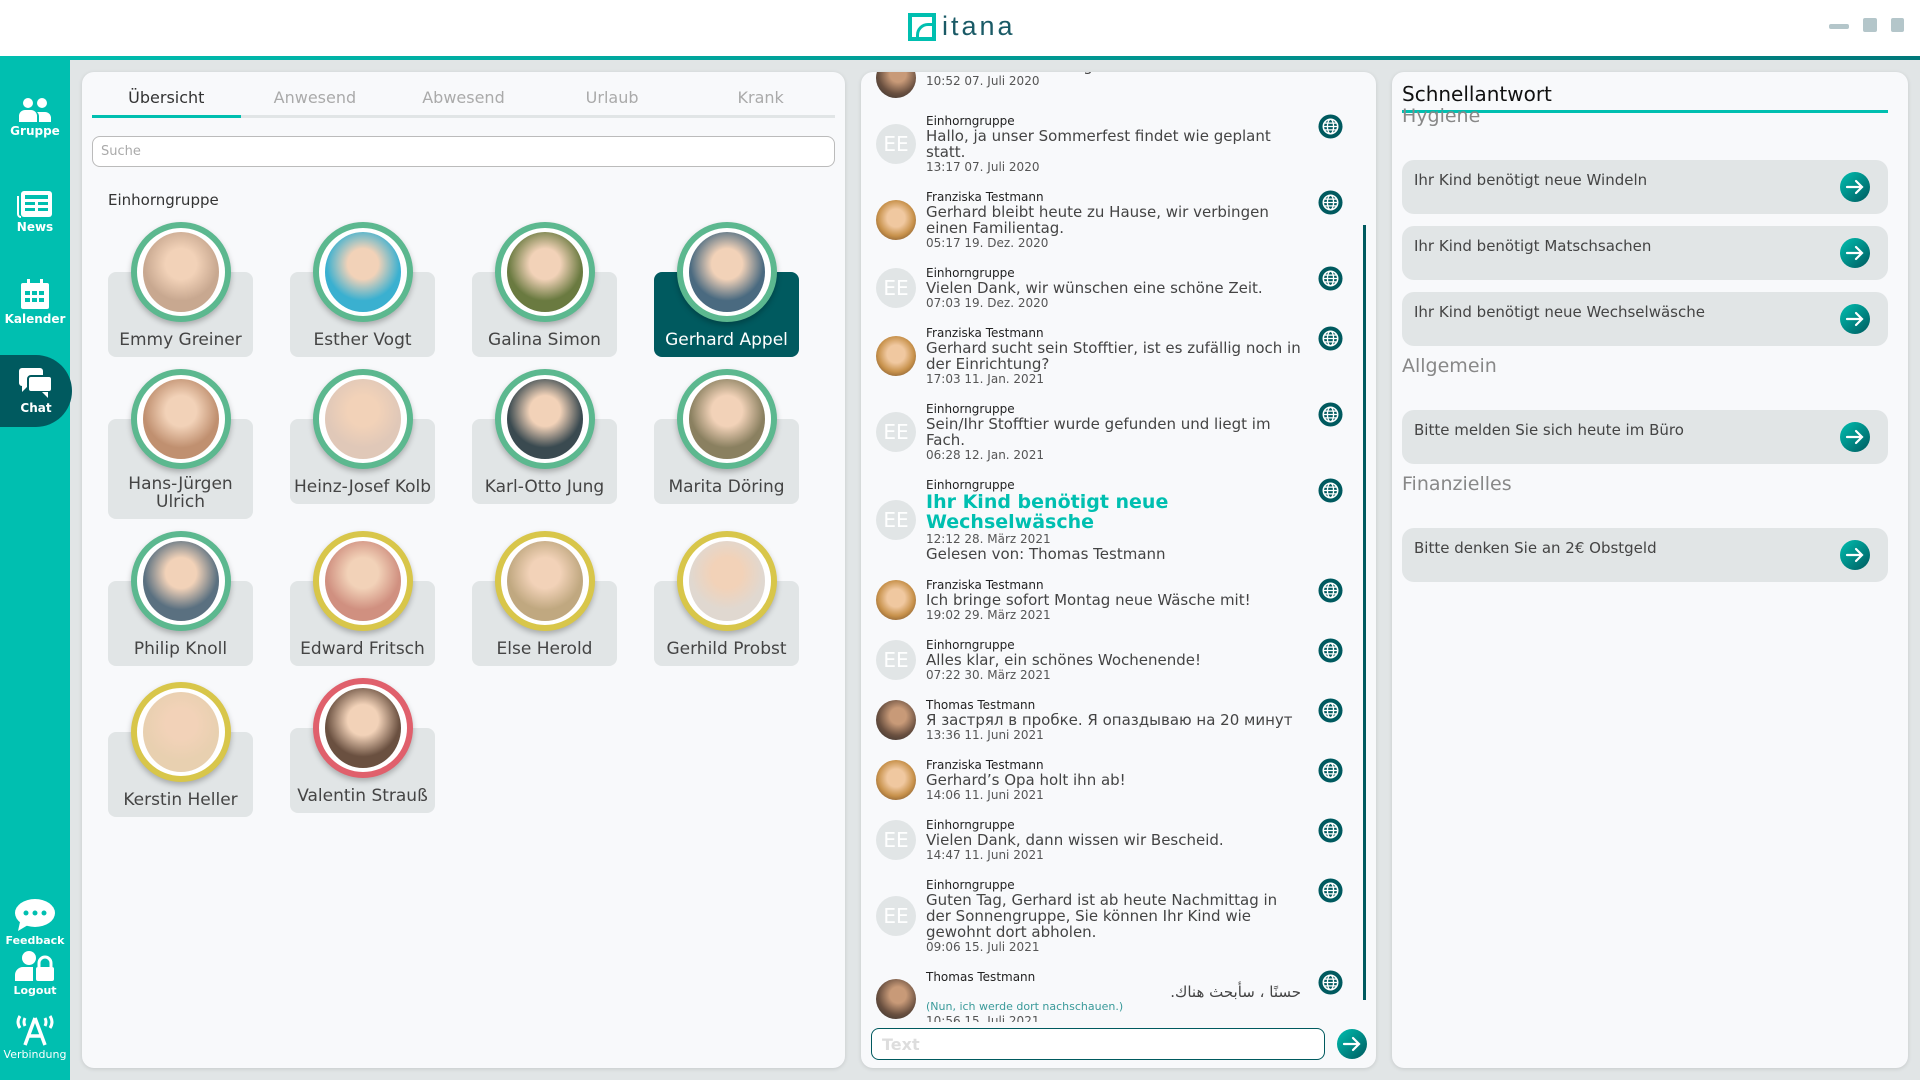  Describe the element at coordinates (35, 118) in the screenshot. I see `sidebar-item-gruppe: Gruppe` at that location.